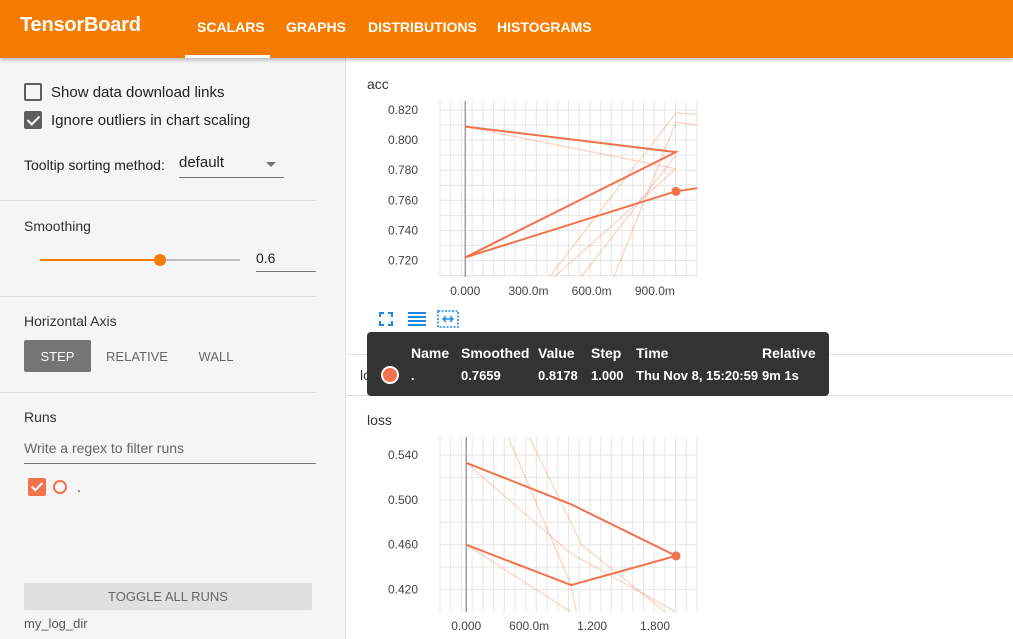  Describe the element at coordinates (138, 92) in the screenshot. I see `show-download-links-label: Show data download links` at that location.